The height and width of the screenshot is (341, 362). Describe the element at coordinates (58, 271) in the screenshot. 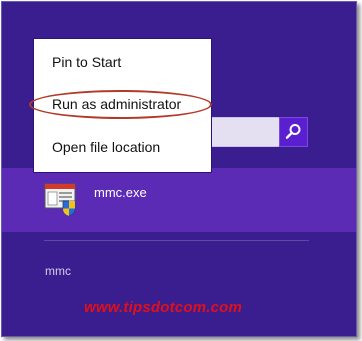

I see `search-suggestion: mmc` at that location.